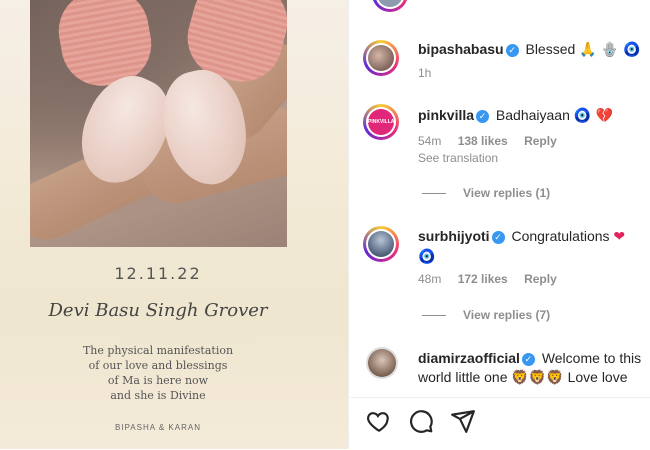 This screenshot has width=650, height=450. What do you see at coordinates (530, 247) in the screenshot?
I see `comment-body: surbhijyoti ✓ Congratulations ❤ 🧿` at bounding box center [530, 247].